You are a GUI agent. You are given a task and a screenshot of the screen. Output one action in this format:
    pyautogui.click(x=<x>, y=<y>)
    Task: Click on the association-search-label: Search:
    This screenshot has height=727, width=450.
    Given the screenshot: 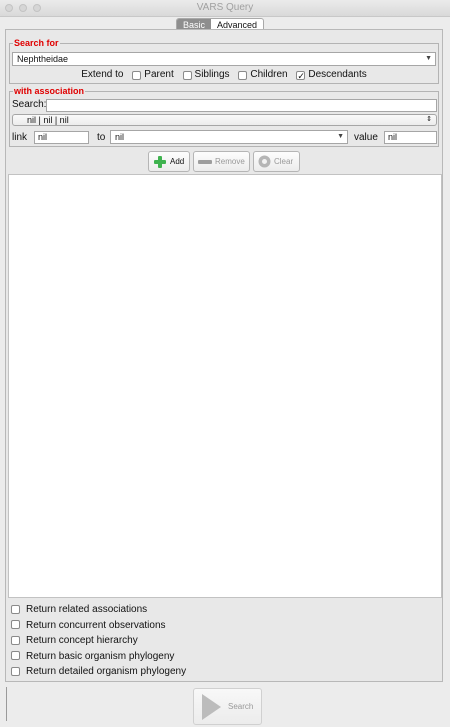 What is the action you would take?
    pyautogui.click(x=29, y=104)
    